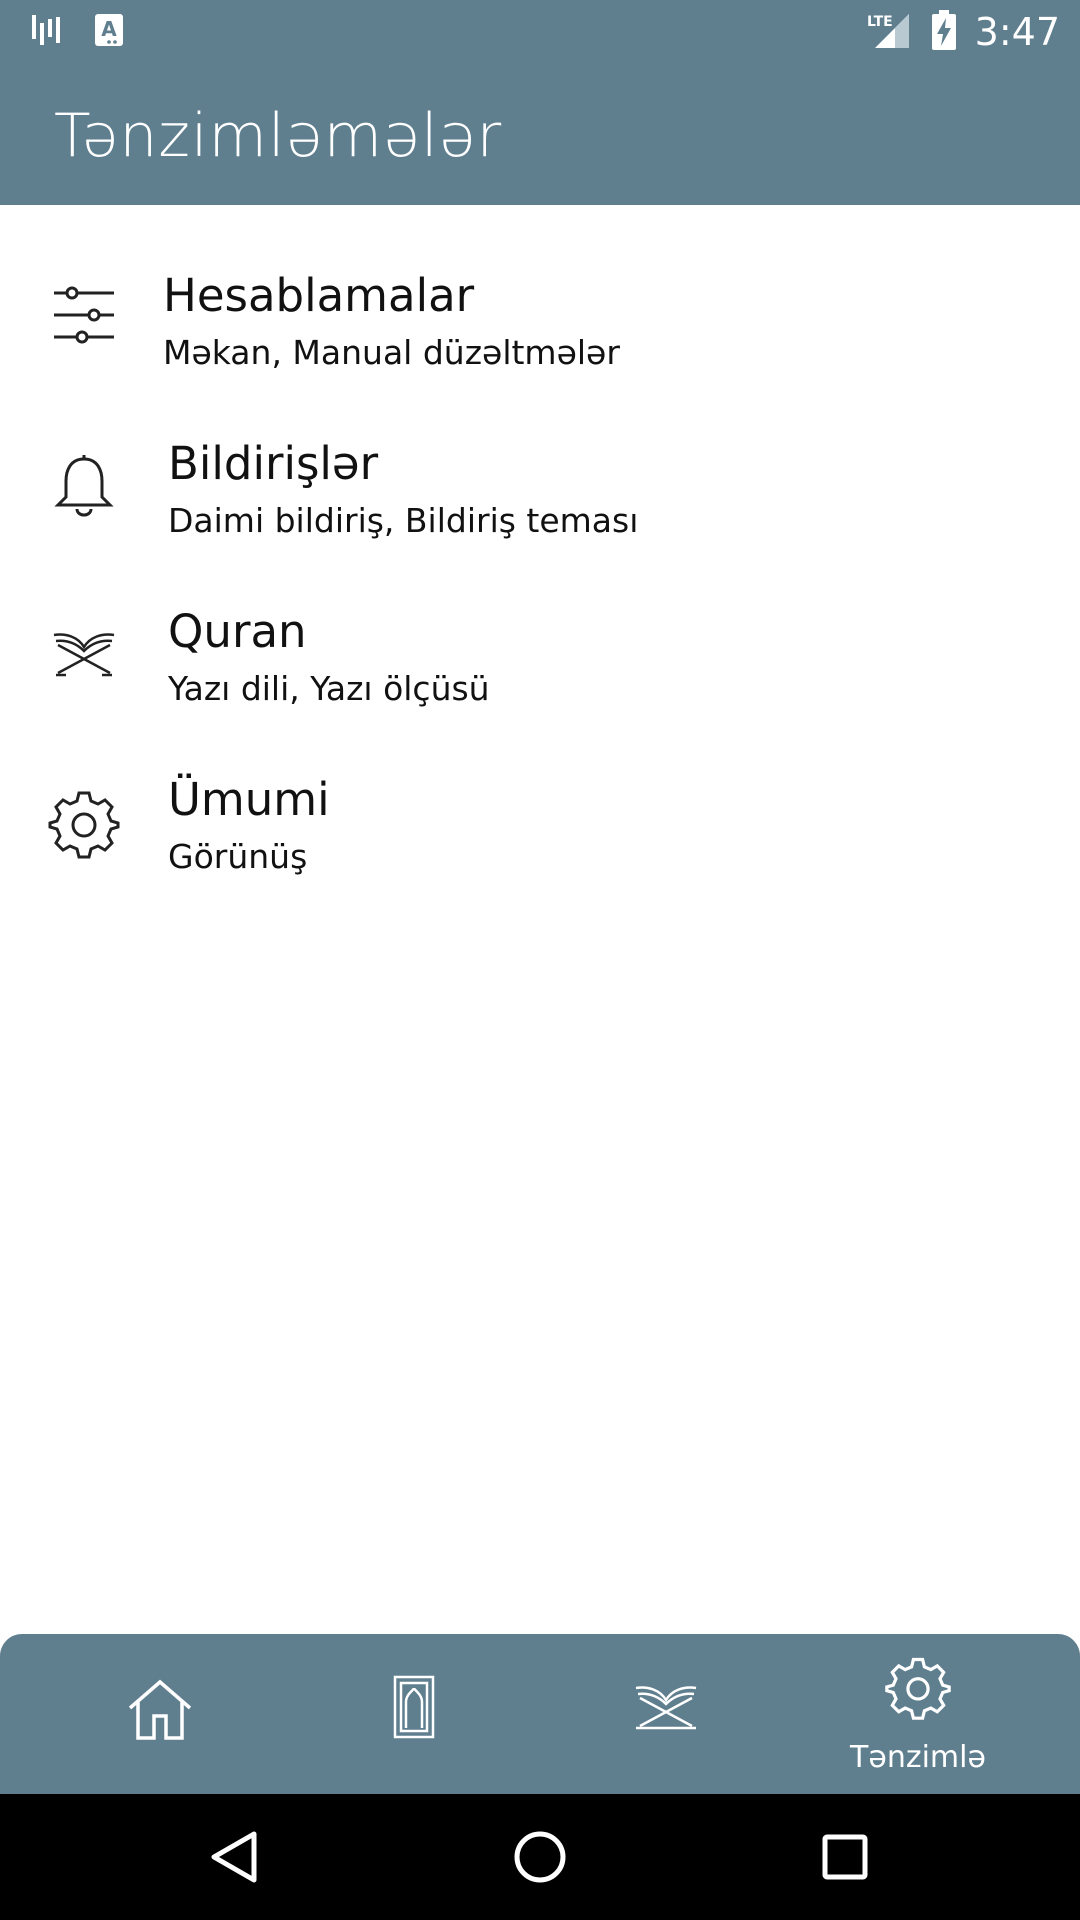 Image resolution: width=1080 pixels, height=1920 pixels. Describe the element at coordinates (540, 31) in the screenshot. I see `status-bar: A LTE 3:47` at that location.